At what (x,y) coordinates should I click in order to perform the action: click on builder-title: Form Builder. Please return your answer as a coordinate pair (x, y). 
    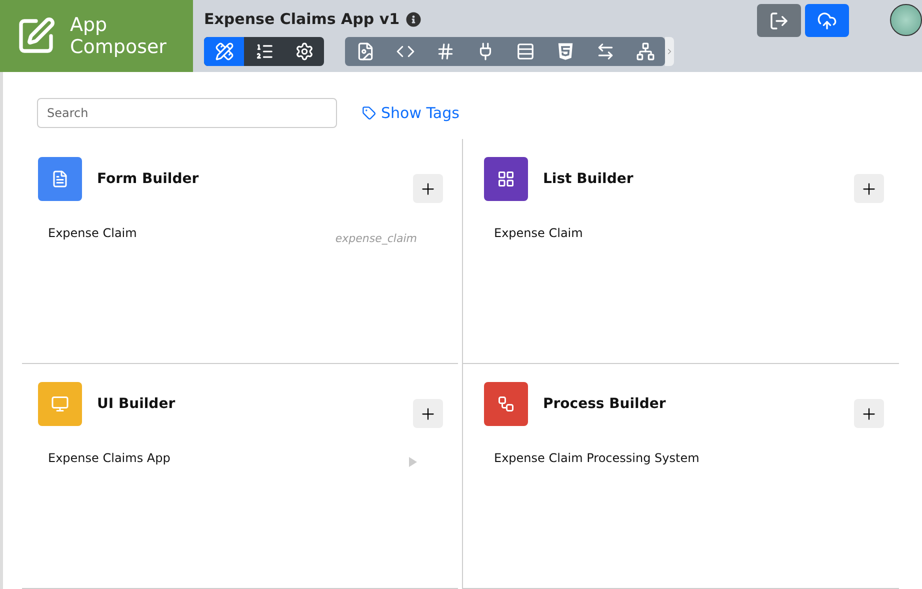
    Looking at the image, I should click on (148, 178).